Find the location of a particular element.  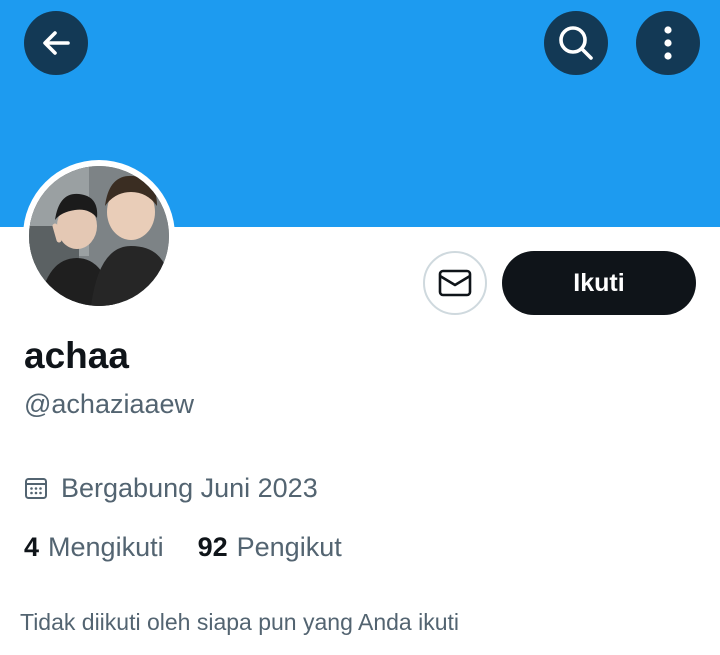

avatar-ring is located at coordinates (99, 236).